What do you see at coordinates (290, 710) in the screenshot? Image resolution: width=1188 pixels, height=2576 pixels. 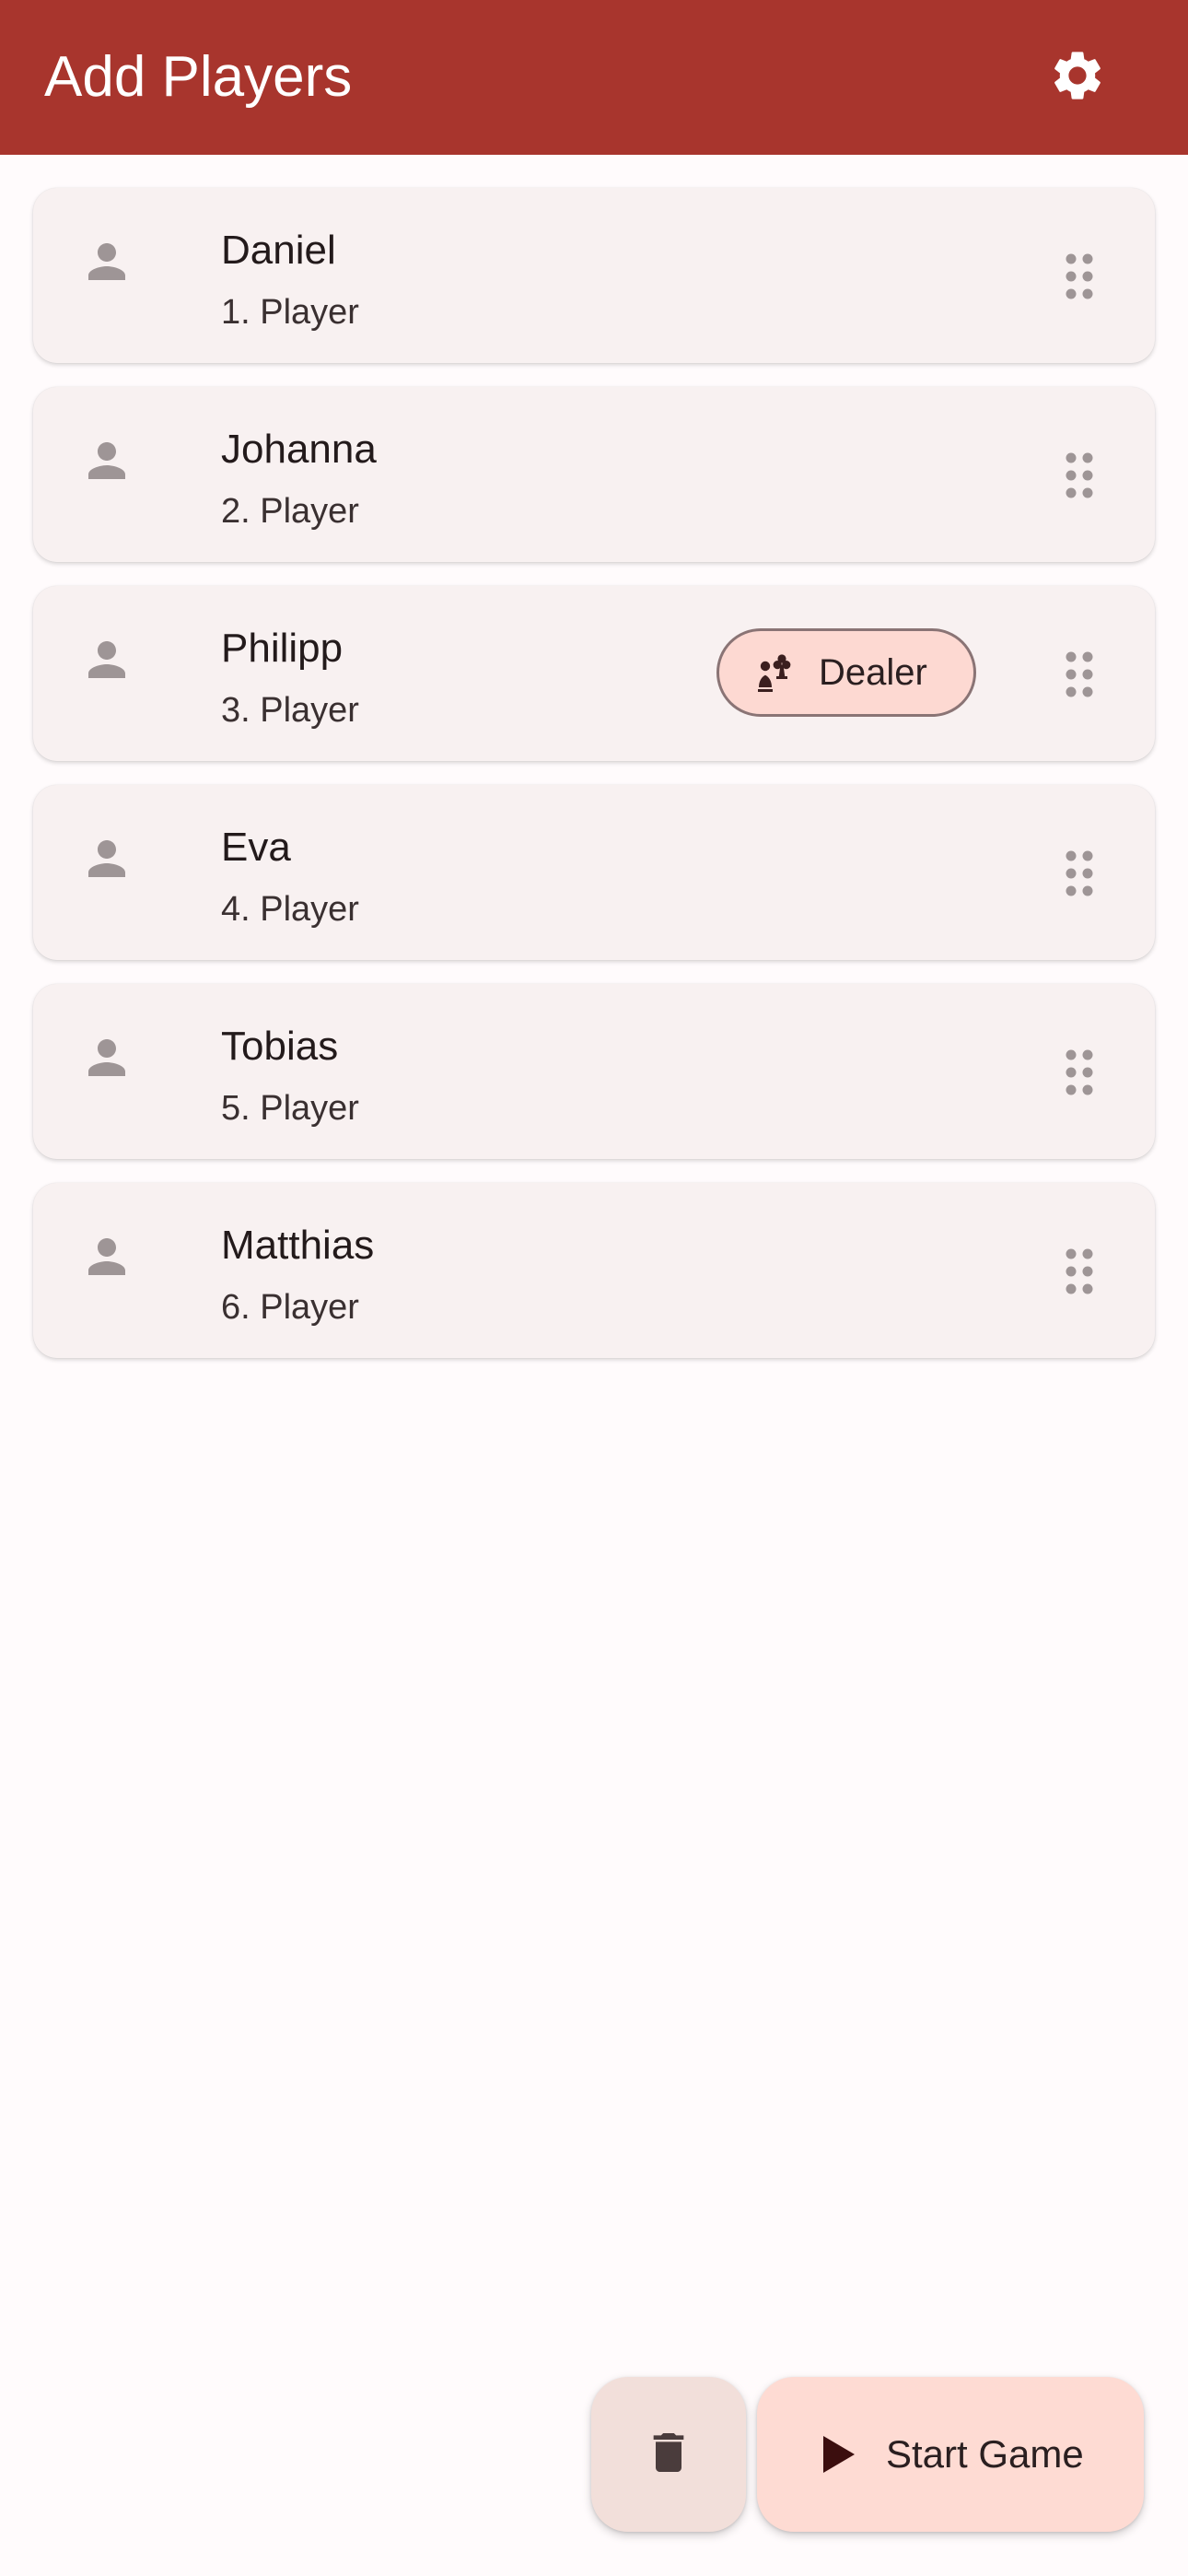 I see `player-position: 3. Player` at bounding box center [290, 710].